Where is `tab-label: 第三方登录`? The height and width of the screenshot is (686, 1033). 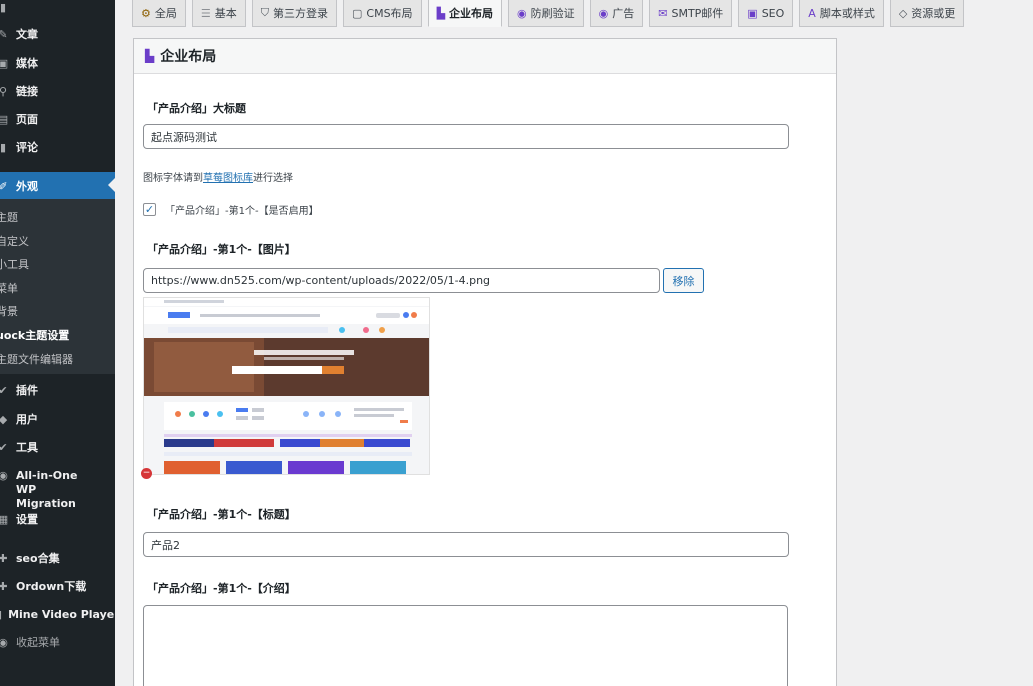
tab-label: 第三方登录 is located at coordinates (300, 13).